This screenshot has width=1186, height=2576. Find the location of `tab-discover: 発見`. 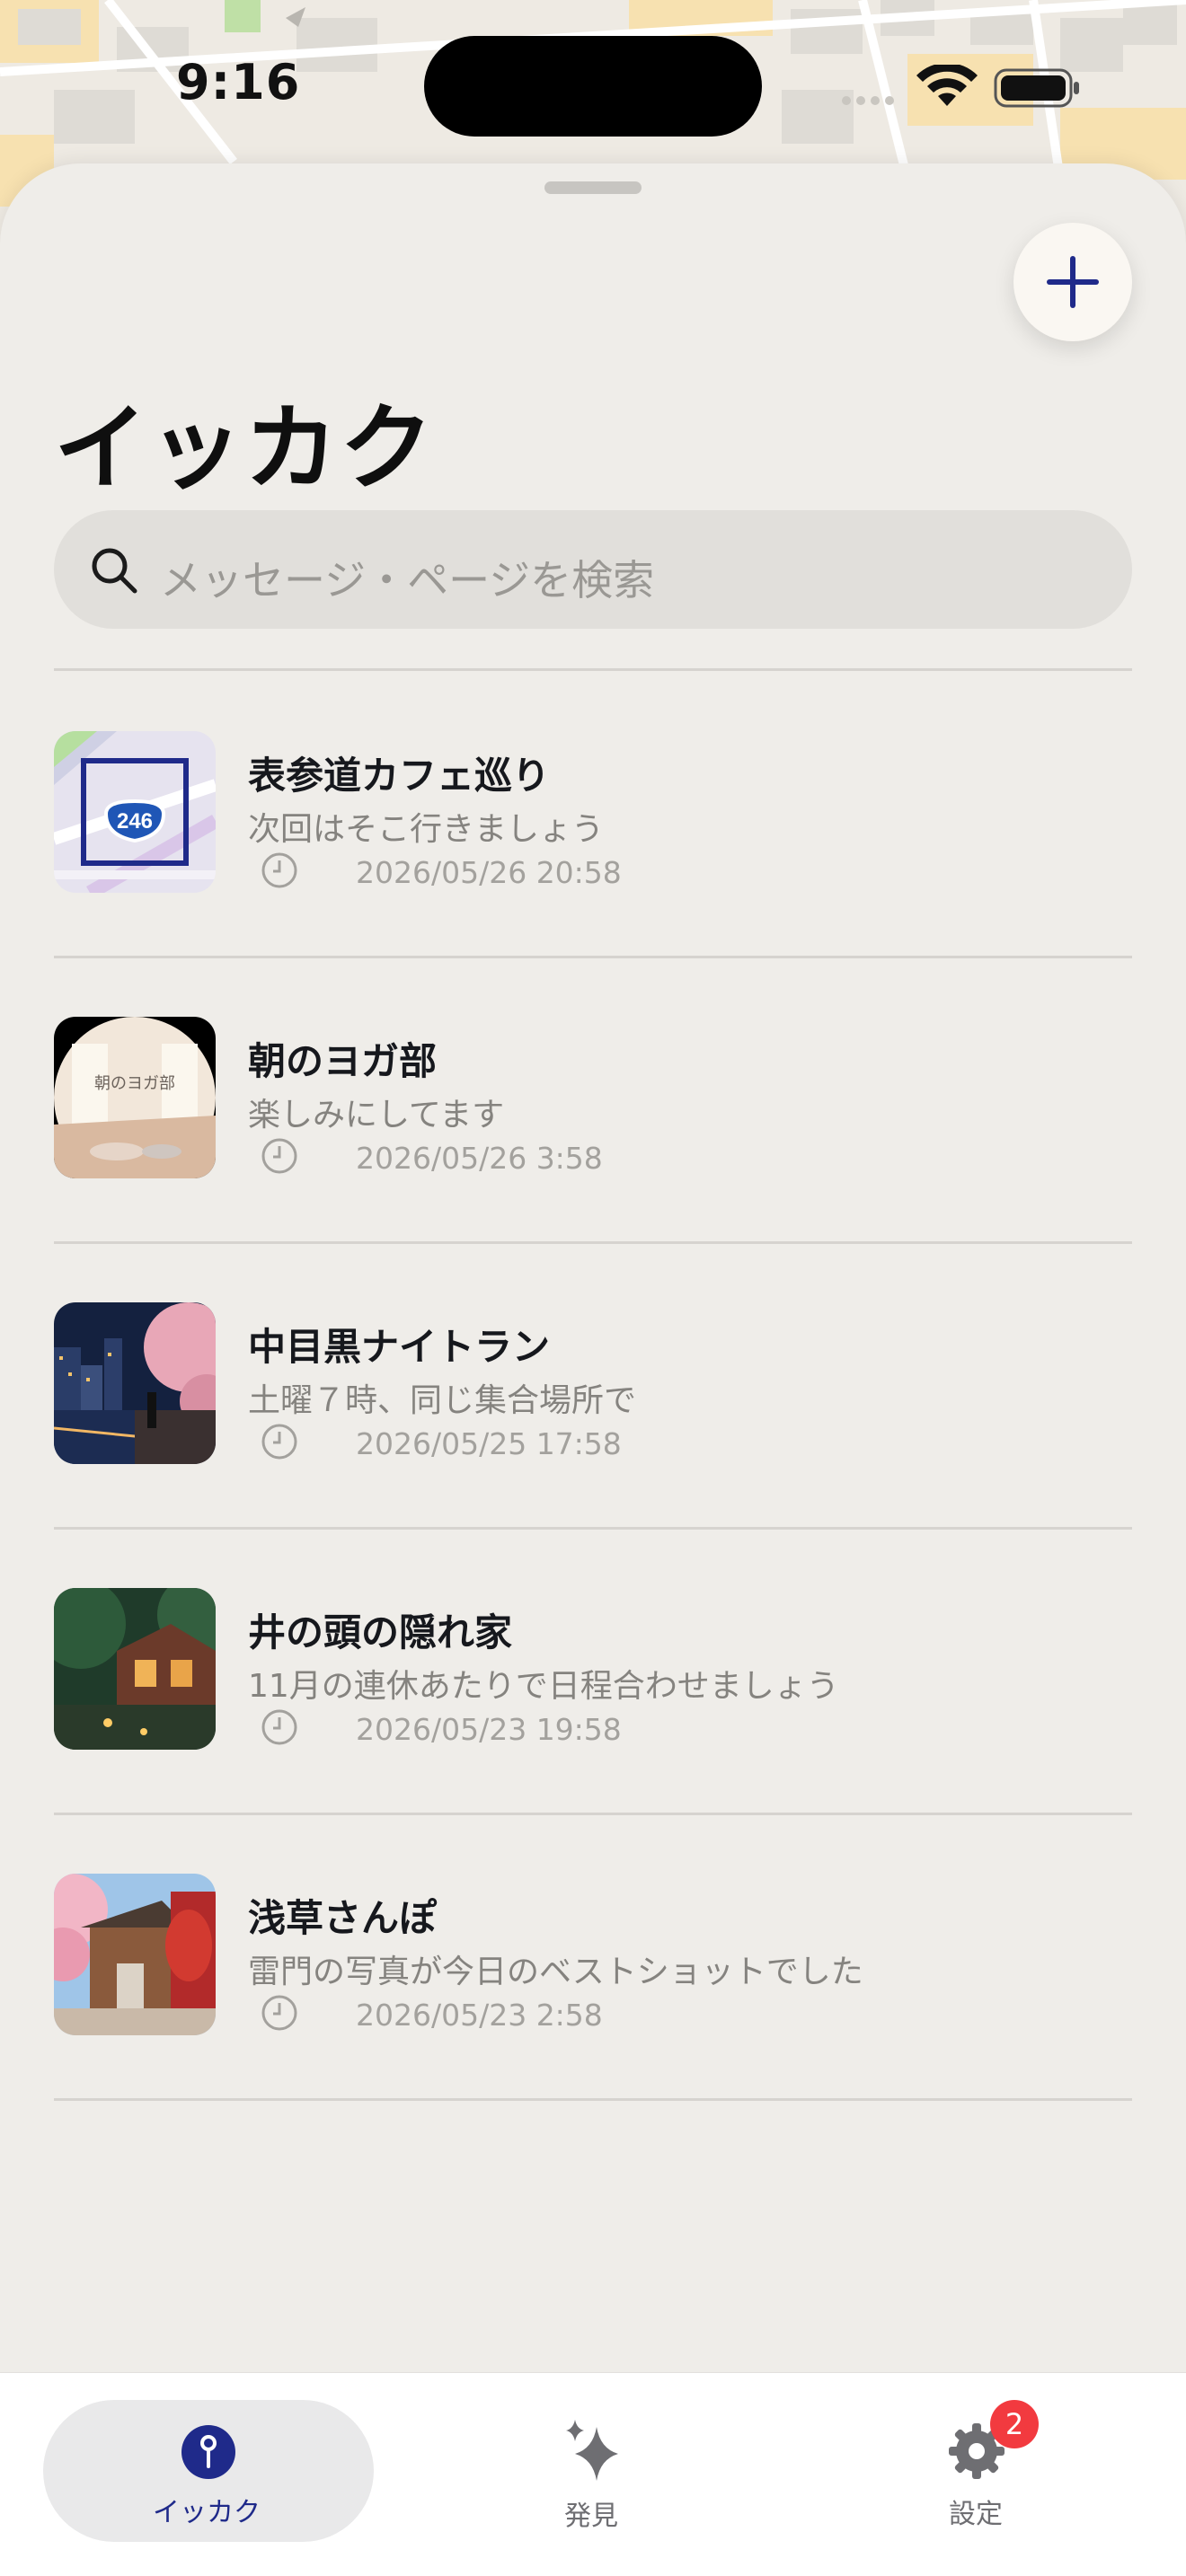

tab-discover: 発見 is located at coordinates (593, 2471).